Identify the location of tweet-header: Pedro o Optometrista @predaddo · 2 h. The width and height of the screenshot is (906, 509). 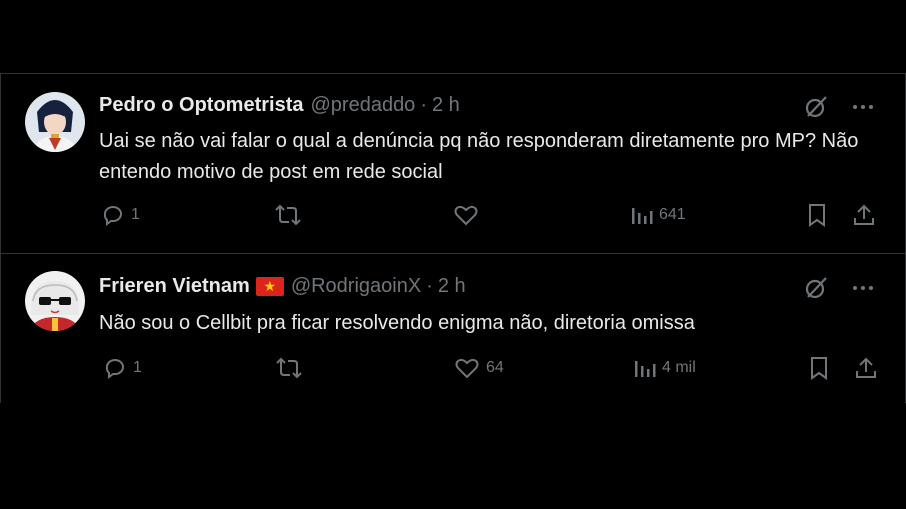
(279, 105).